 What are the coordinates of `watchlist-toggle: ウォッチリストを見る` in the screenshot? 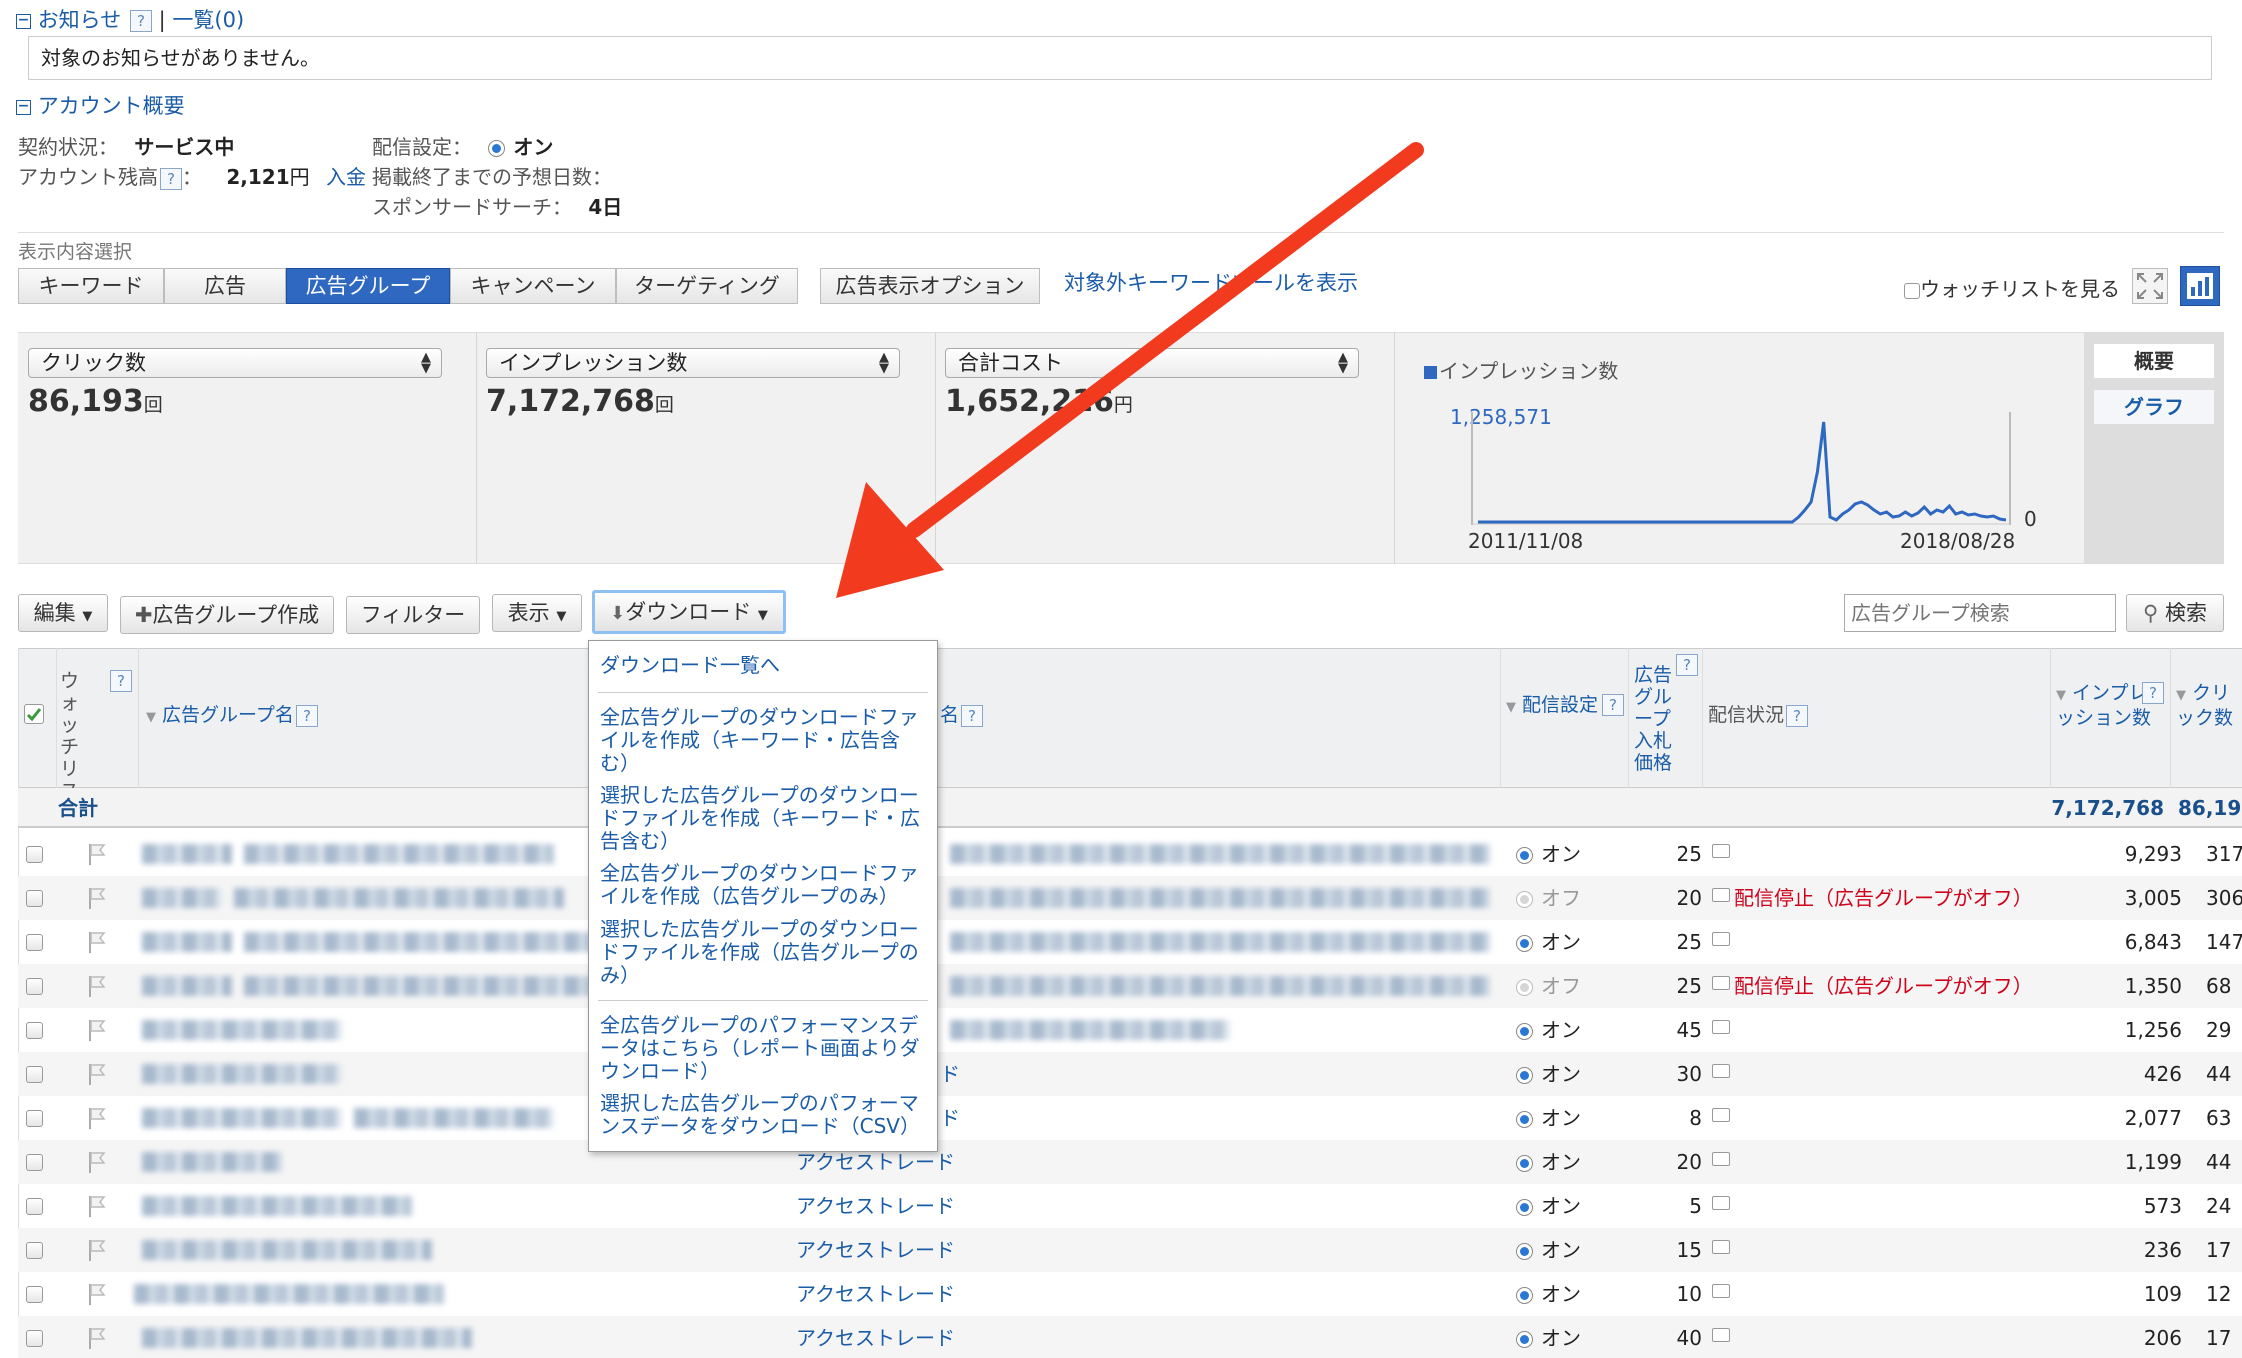 It's located at (2012, 289).